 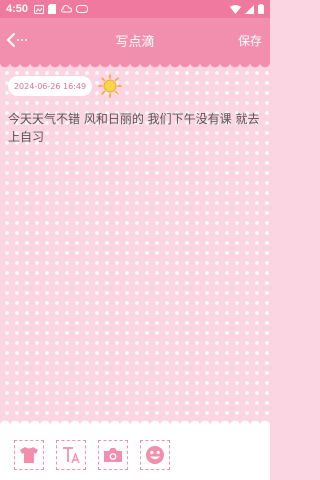 I want to click on sun-icon, so click(x=110, y=86).